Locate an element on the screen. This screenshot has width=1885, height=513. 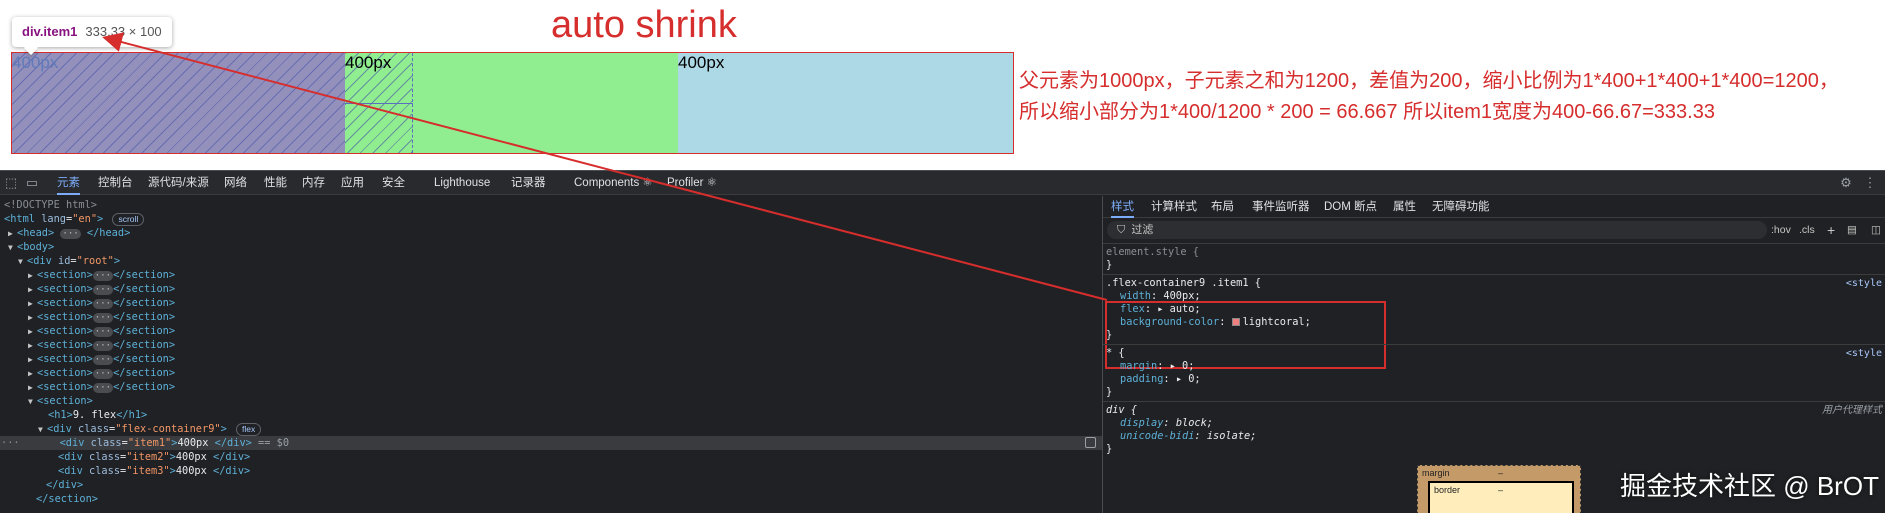
rule-separator is located at coordinates (1494, 401).